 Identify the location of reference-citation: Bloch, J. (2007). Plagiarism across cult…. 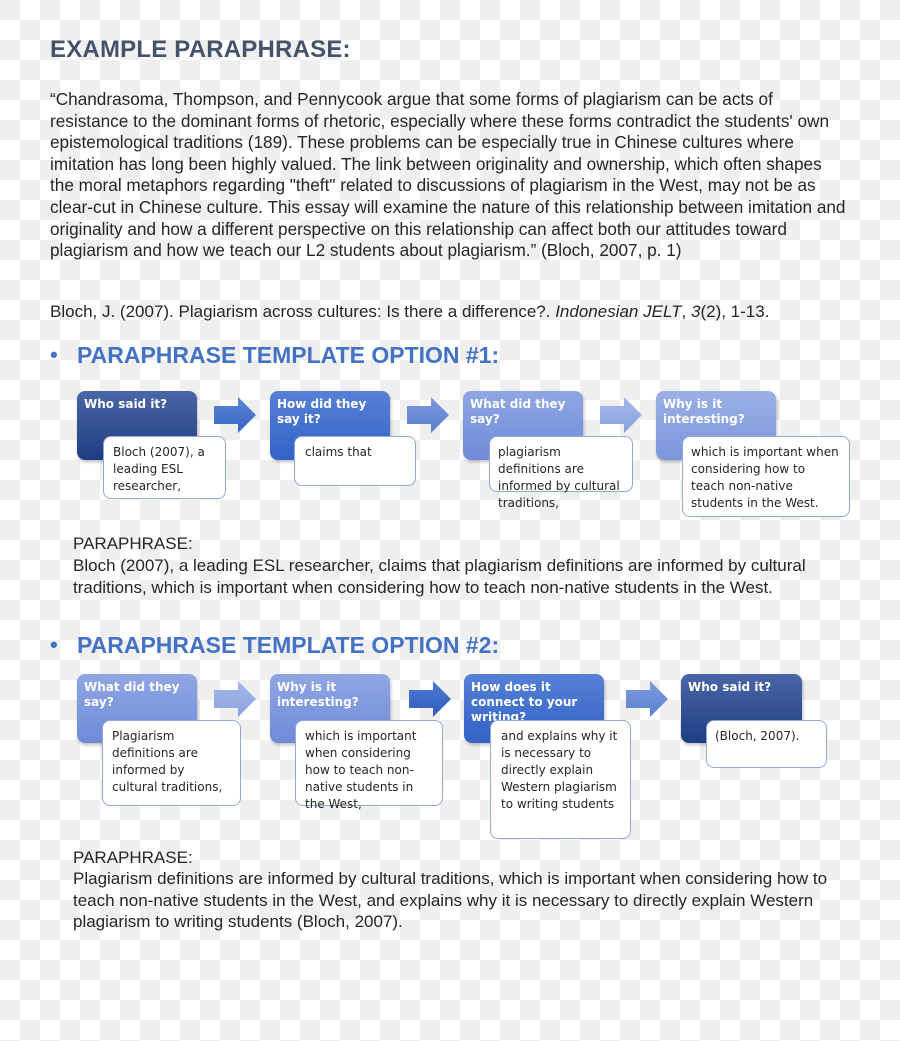
(409, 312).